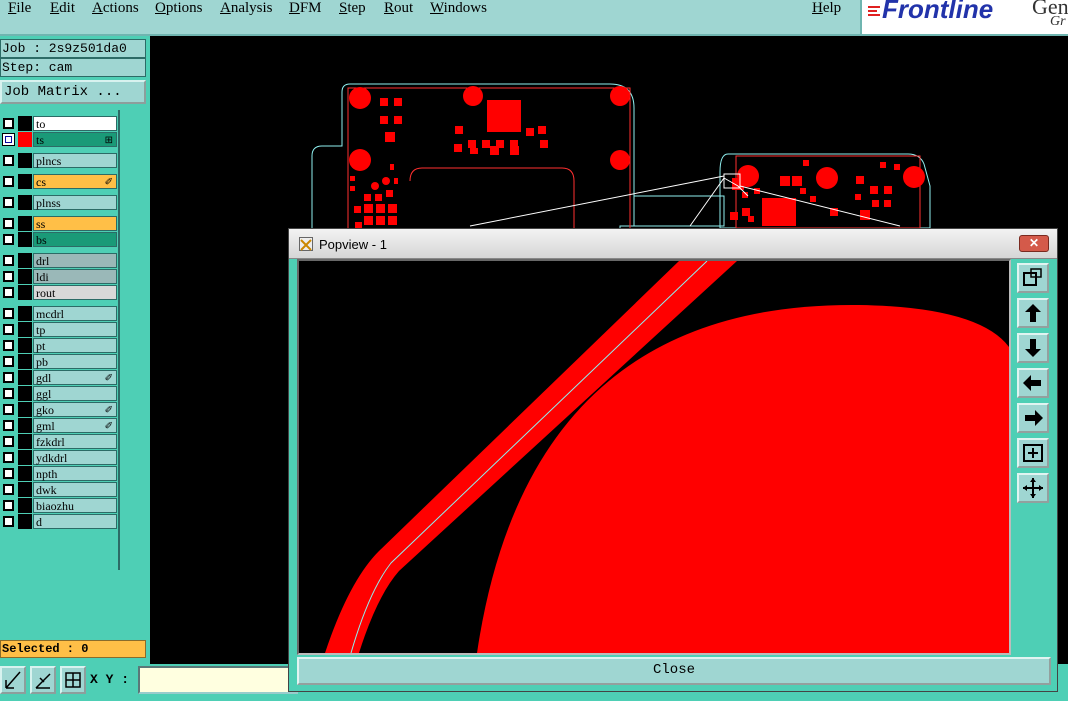 The height and width of the screenshot is (701, 1068). Describe the element at coordinates (59, 223) in the screenshot. I see `layer-row-ss: ss` at that location.